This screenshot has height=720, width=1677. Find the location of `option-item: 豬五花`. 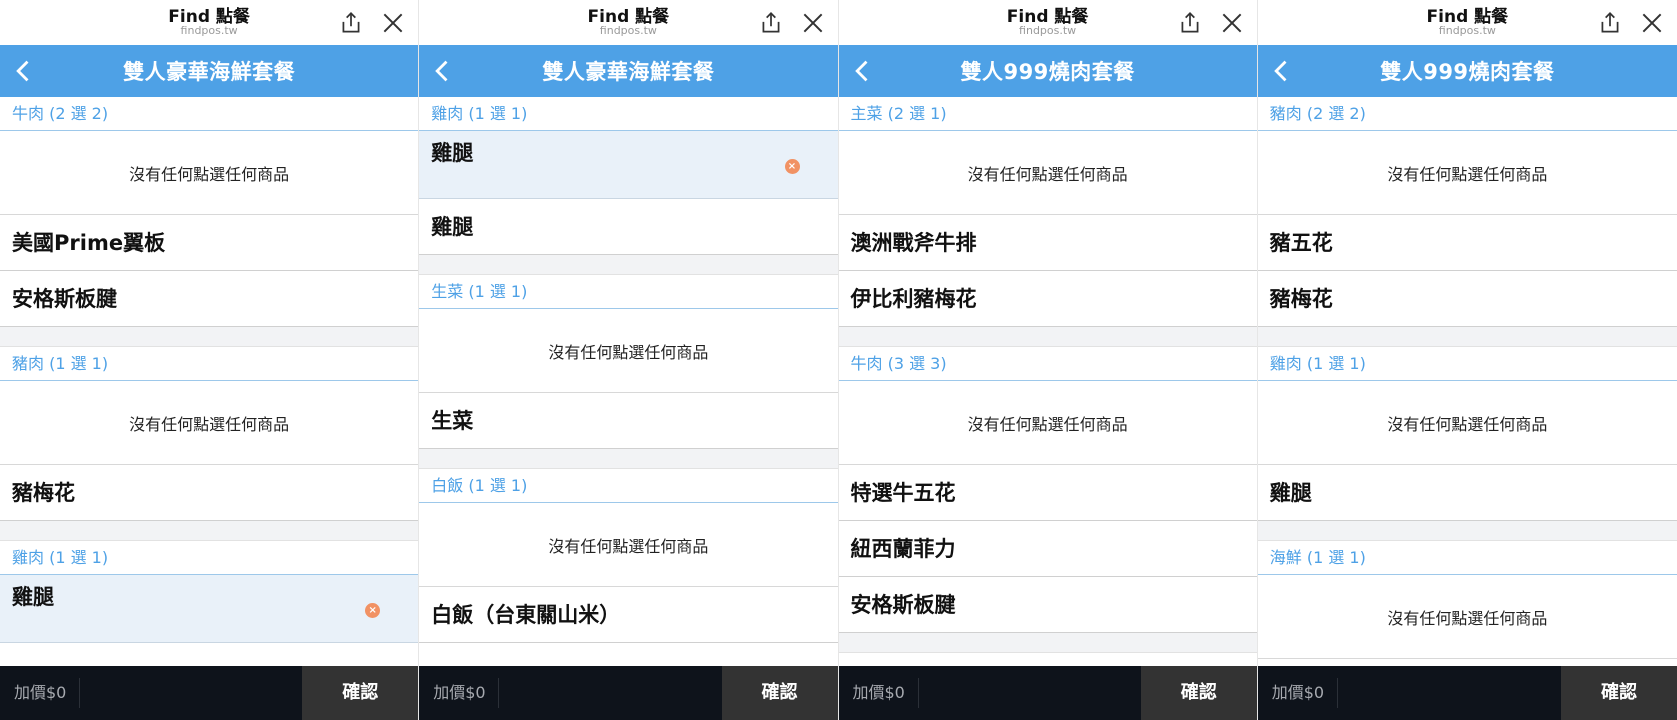

option-item: 豬五花 is located at coordinates (1467, 243).